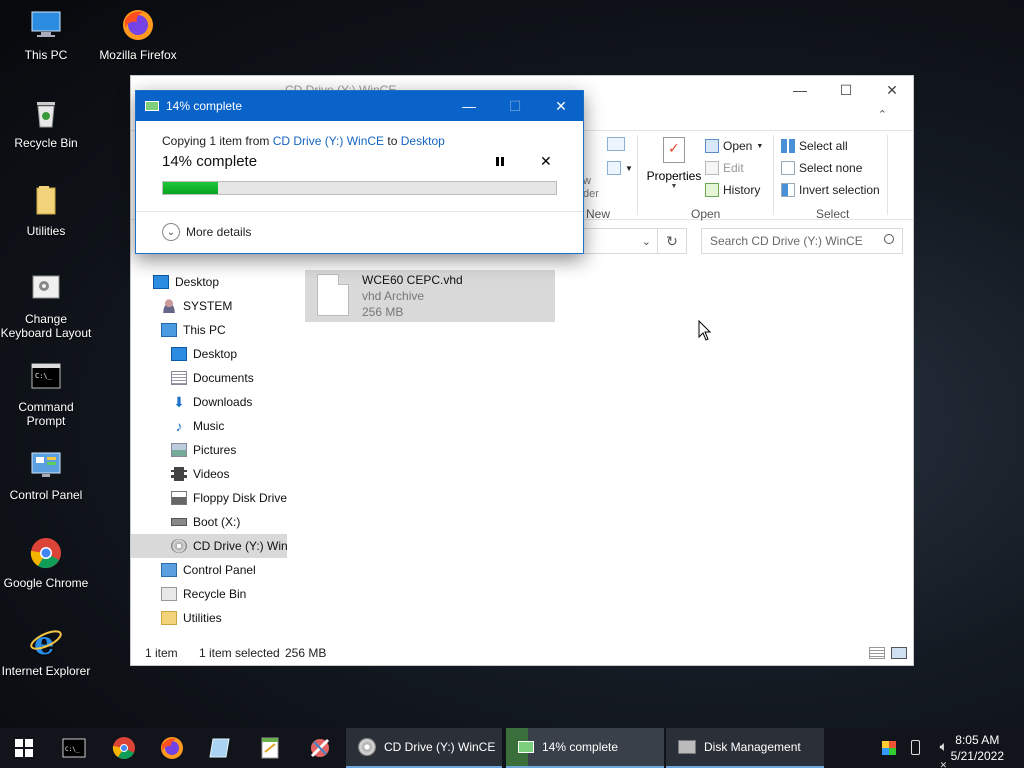 This screenshot has height=768, width=1024. Describe the element at coordinates (229, 402) in the screenshot. I see `nav-item-downloads: ⬇ Downloads` at that location.